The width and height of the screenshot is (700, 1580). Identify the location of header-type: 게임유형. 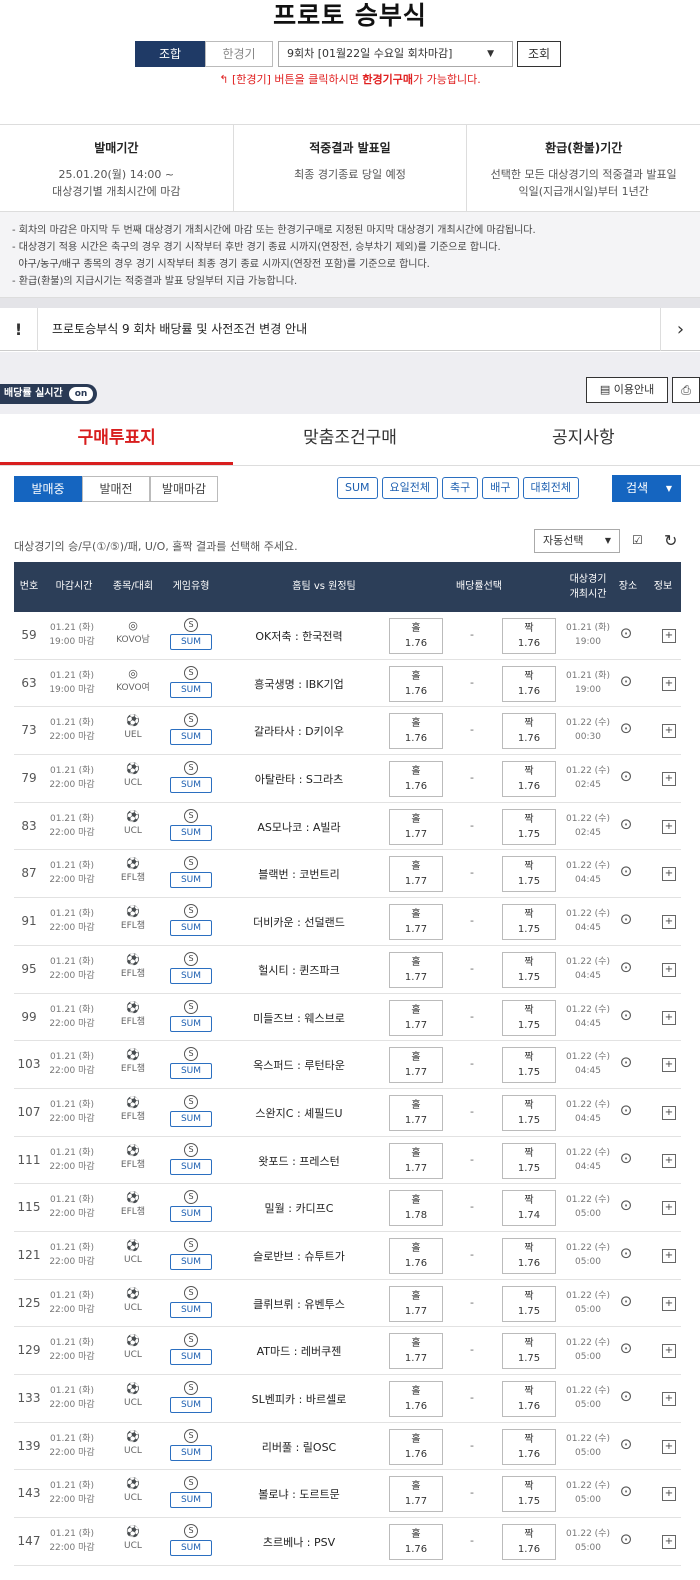
(191, 587).